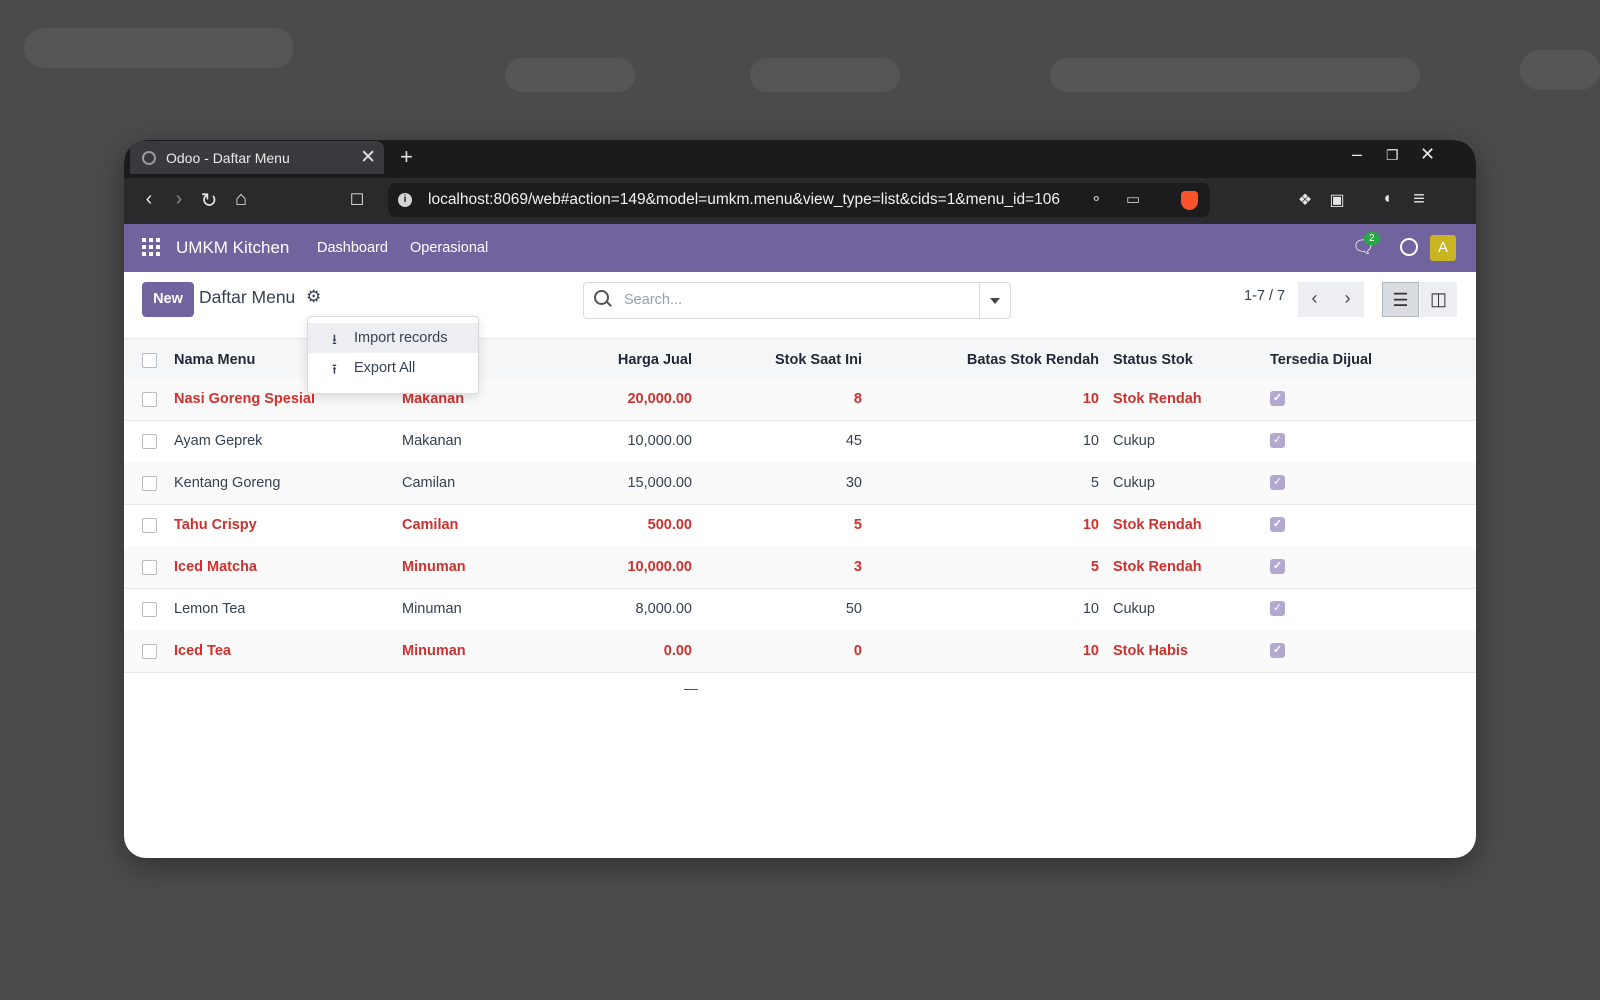 The width and height of the screenshot is (1600, 1000). I want to click on search-icon, so click(601, 297).